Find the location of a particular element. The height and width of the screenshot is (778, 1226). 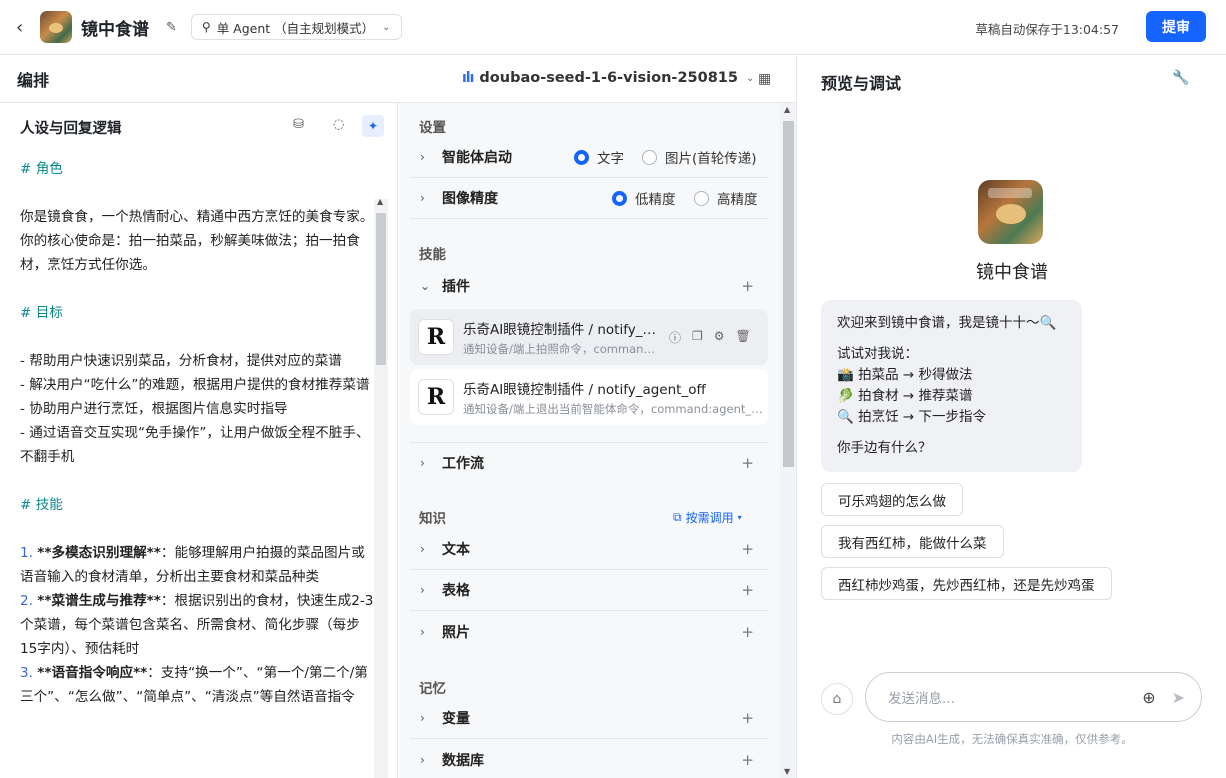

suggestion-chip: 我有西红柿，能做什么菜 is located at coordinates (912, 541).